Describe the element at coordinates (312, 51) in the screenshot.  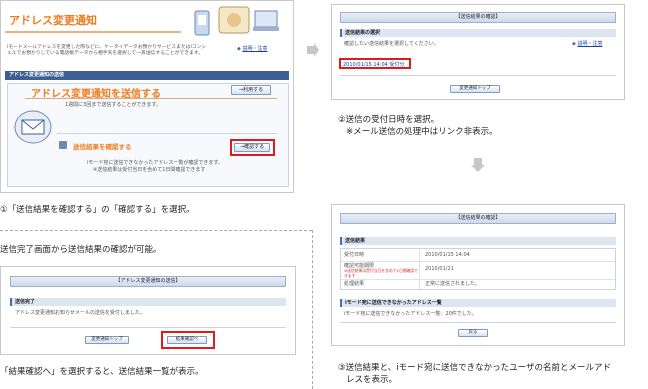
I see `arrow-right-icon` at that location.